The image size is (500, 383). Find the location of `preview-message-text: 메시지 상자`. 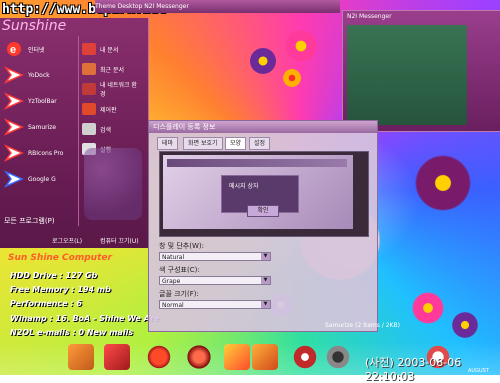

preview-message-text: 메시지 상자 is located at coordinates (244, 186).